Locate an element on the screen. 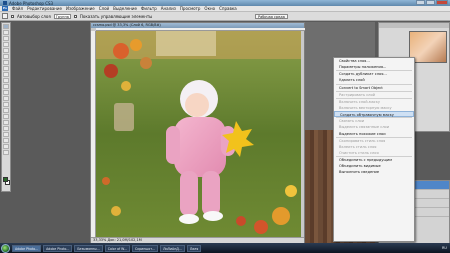 This screenshot has width=450, height=253. menu-analysis: Анализ is located at coordinates (168, 8).